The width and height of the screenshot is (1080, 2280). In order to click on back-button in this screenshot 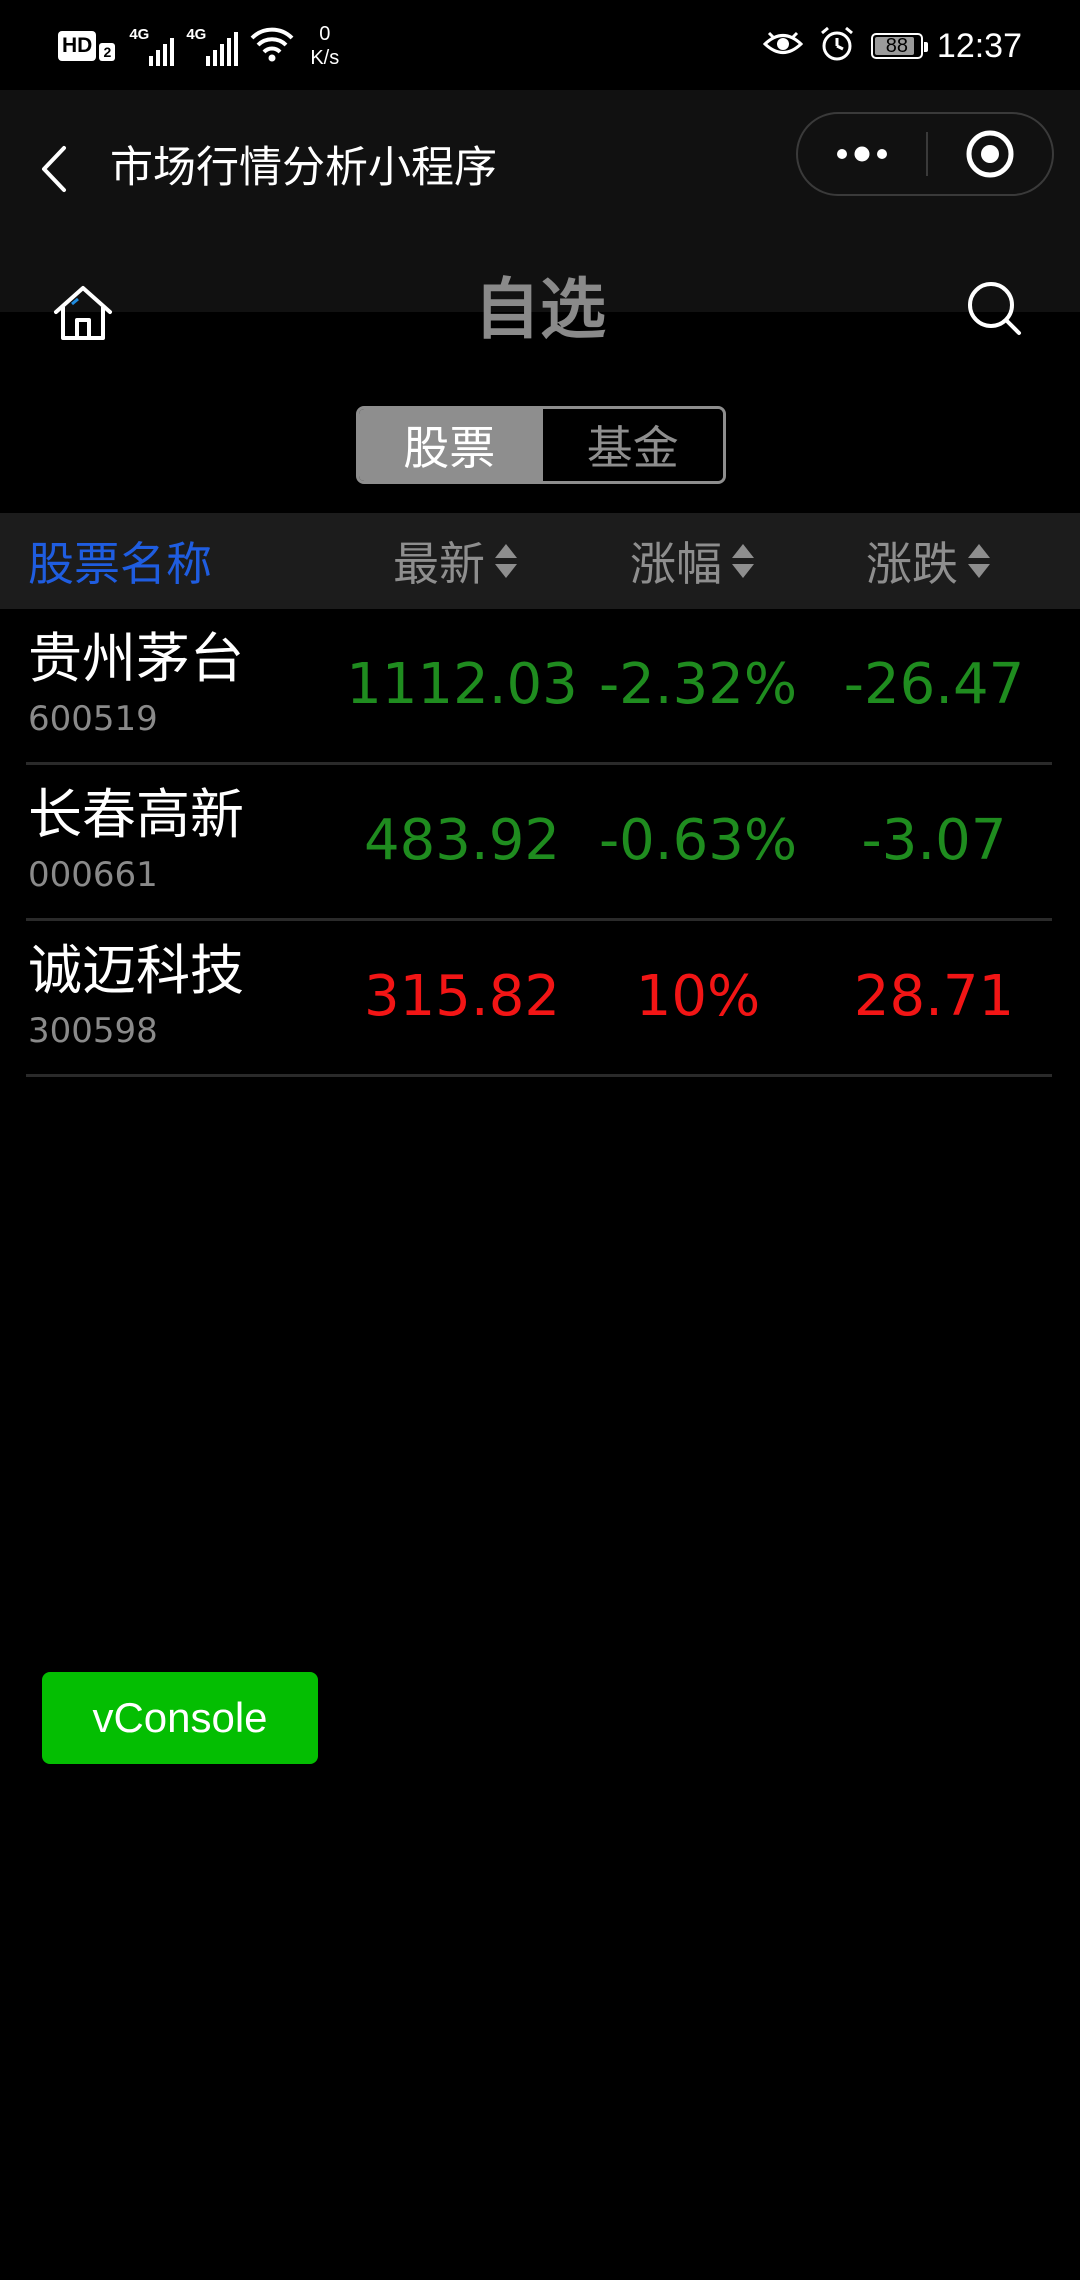, I will do `click(53, 169)`.